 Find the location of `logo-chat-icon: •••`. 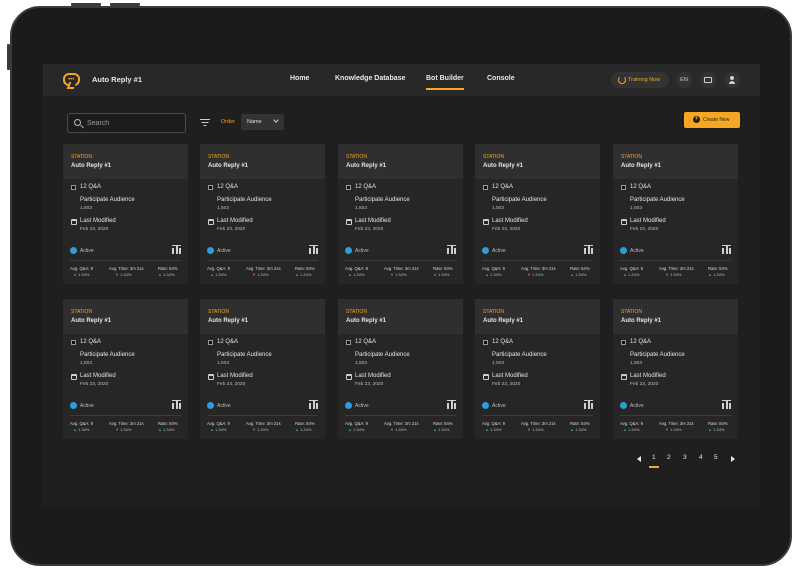

logo-chat-icon: ••• is located at coordinates (71, 79).